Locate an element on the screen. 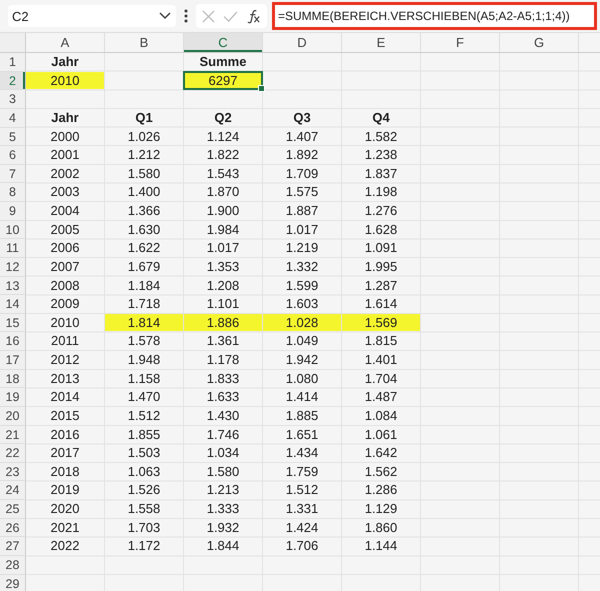 This screenshot has height=591, width=600. table-cell-text: 2021 is located at coordinates (65, 527).